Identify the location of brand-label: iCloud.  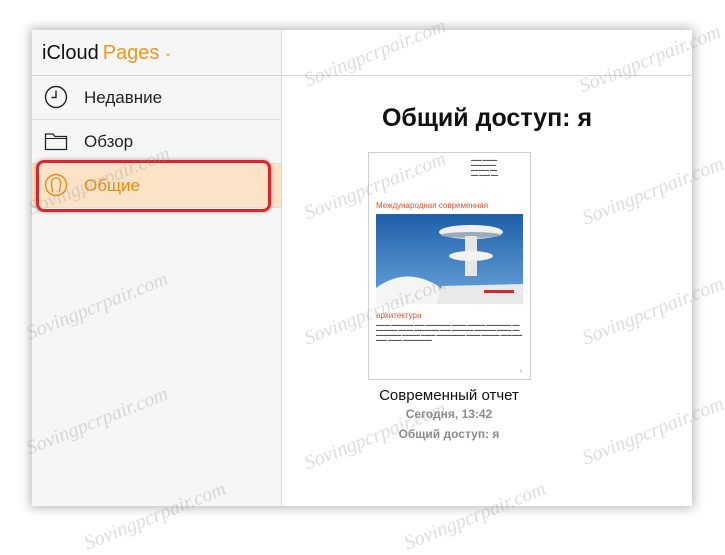
(70, 53).